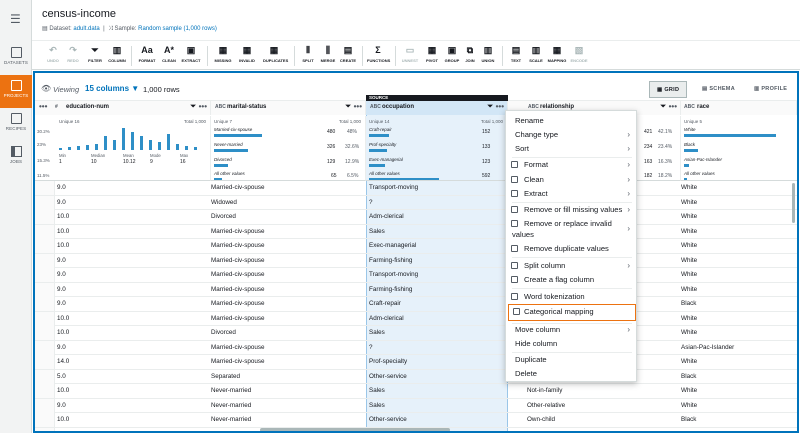 This screenshot has height=433, width=800. What do you see at coordinates (61, 376) in the screenshot?
I see `table-cell: 5.0` at bounding box center [61, 376].